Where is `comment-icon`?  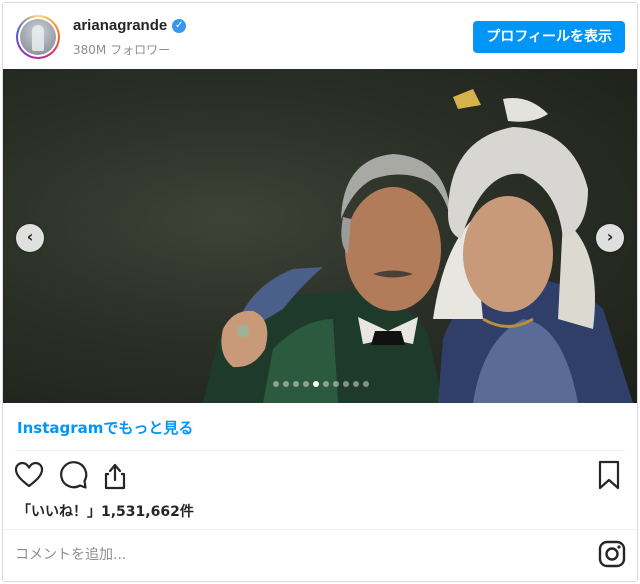 comment-icon is located at coordinates (73, 475).